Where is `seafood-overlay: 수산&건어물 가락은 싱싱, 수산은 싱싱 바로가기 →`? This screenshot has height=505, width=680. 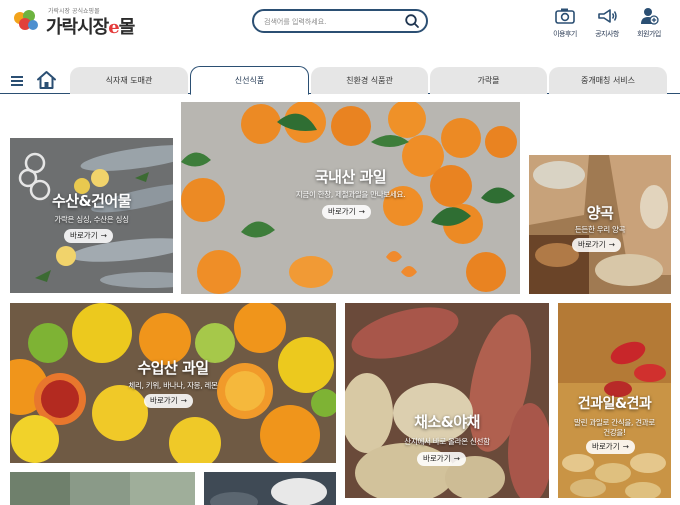
seafood-overlay: 수산&건어물 가락은 싱싱, 수산은 싱싱 바로가기 → is located at coordinates (91, 215).